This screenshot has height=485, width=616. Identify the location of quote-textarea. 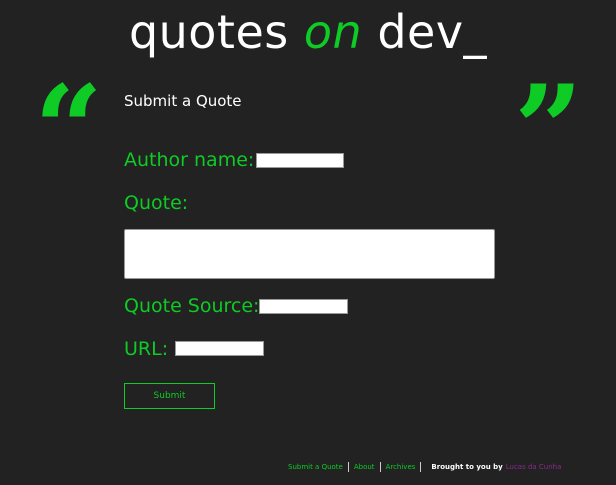
(309, 254).